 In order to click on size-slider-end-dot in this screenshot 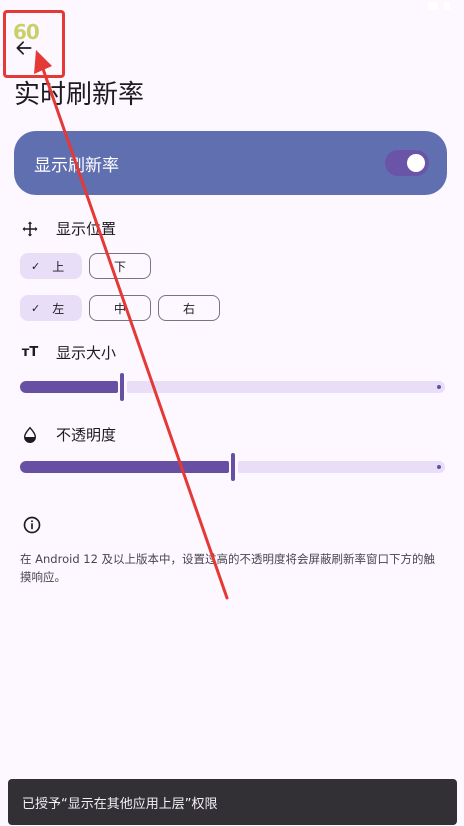, I will do `click(439, 387)`.